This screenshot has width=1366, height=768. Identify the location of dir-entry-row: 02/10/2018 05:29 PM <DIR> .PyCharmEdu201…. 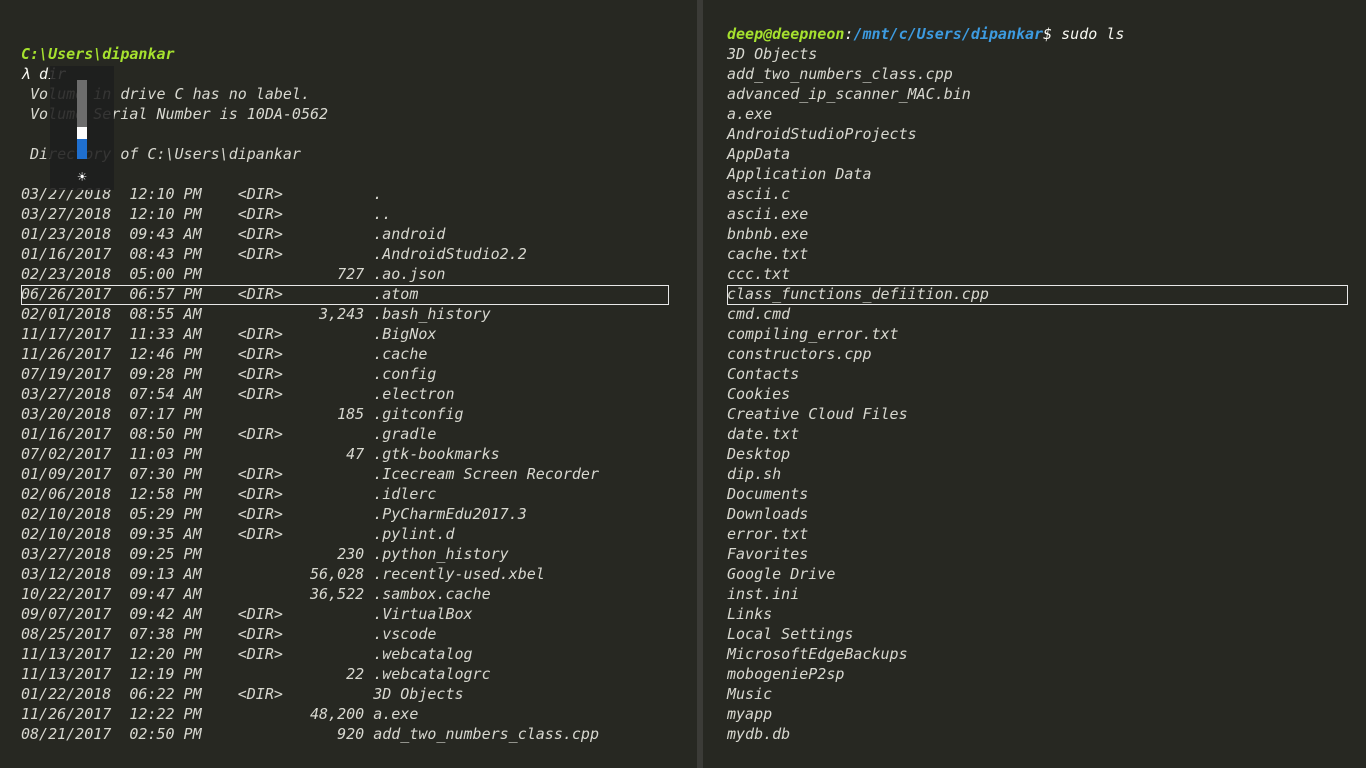
(274, 514).